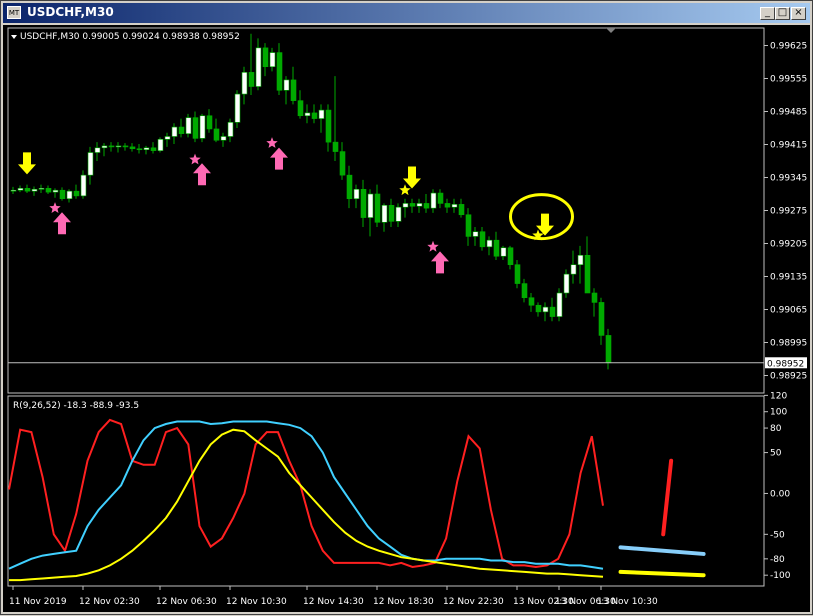  I want to click on price-tick-label: 0.99205, so click(788, 245).